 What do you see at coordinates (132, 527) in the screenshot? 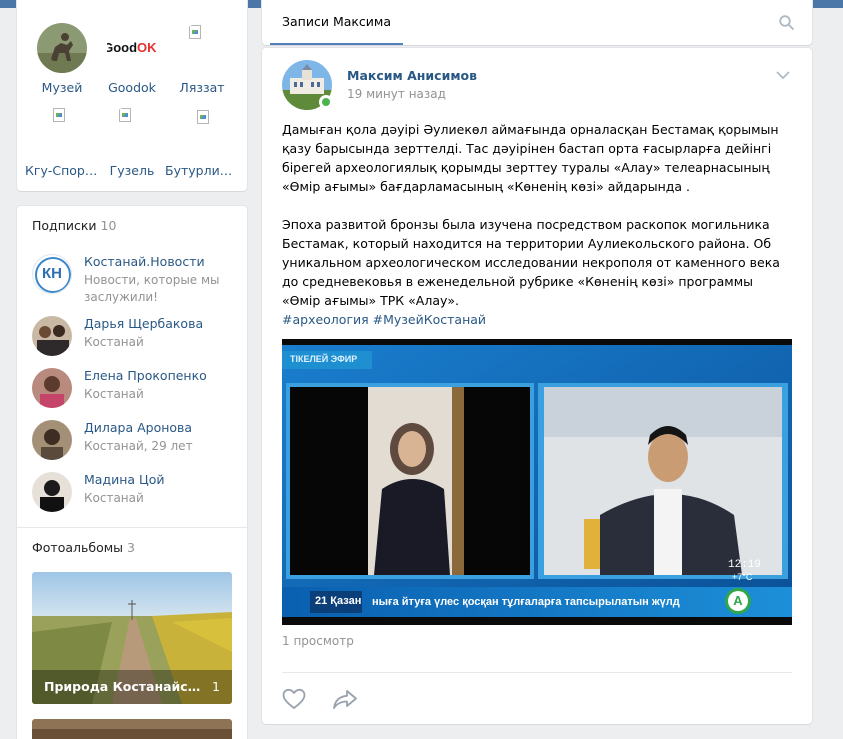
I see `block-divider` at bounding box center [132, 527].